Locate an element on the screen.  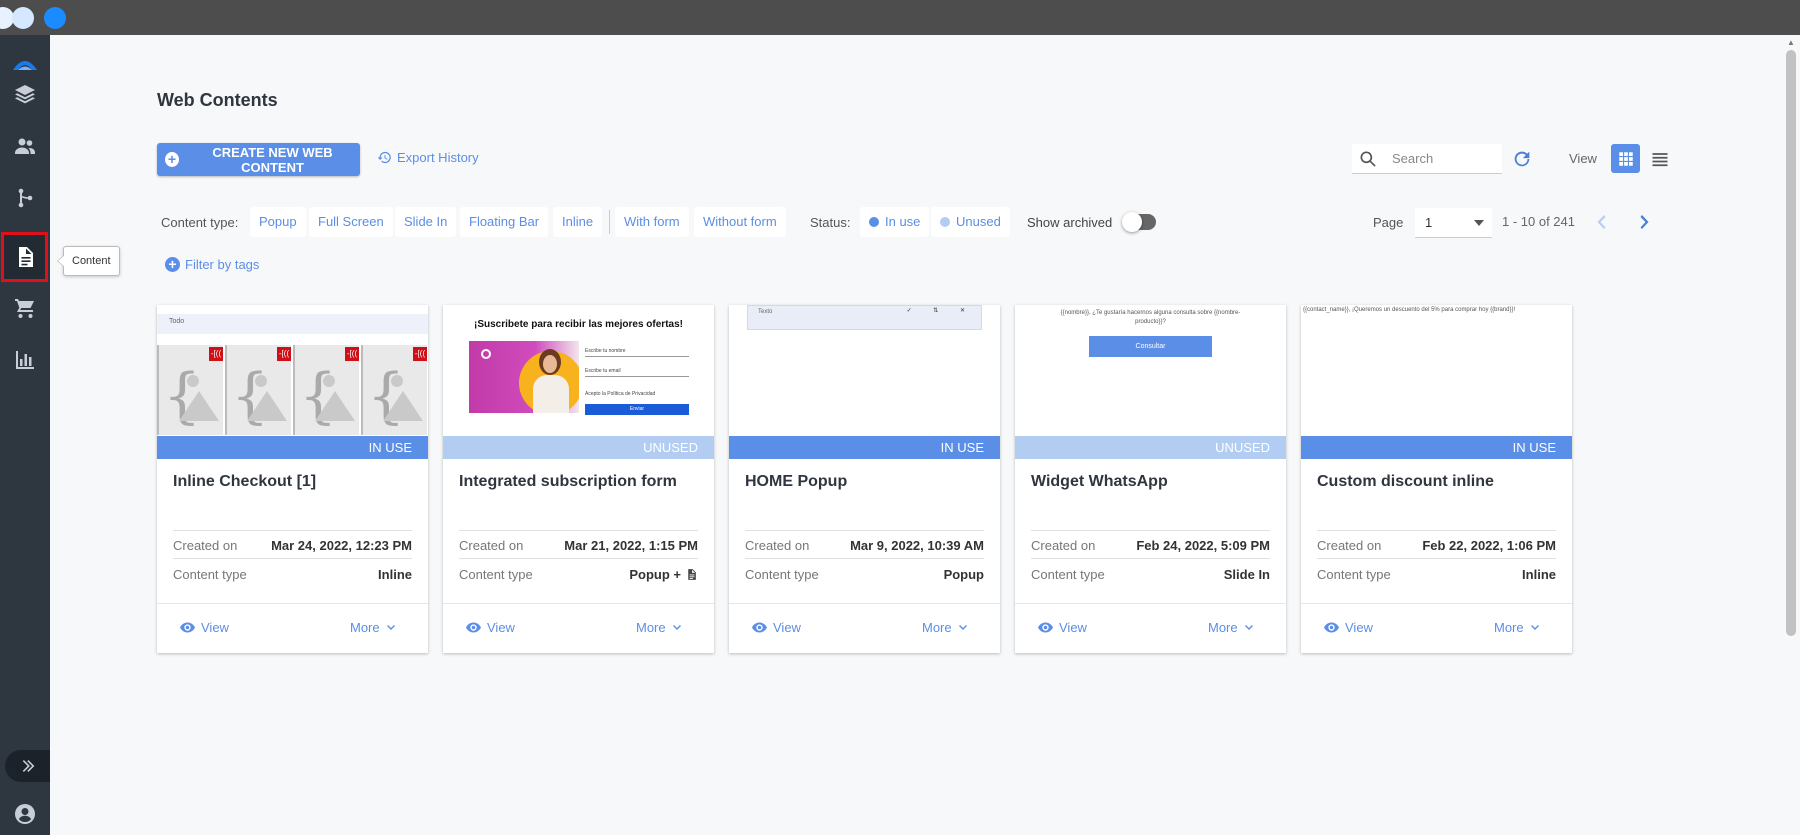
create-button-label: CREATE NEW WEB CONTENT is located at coordinates (272, 159).